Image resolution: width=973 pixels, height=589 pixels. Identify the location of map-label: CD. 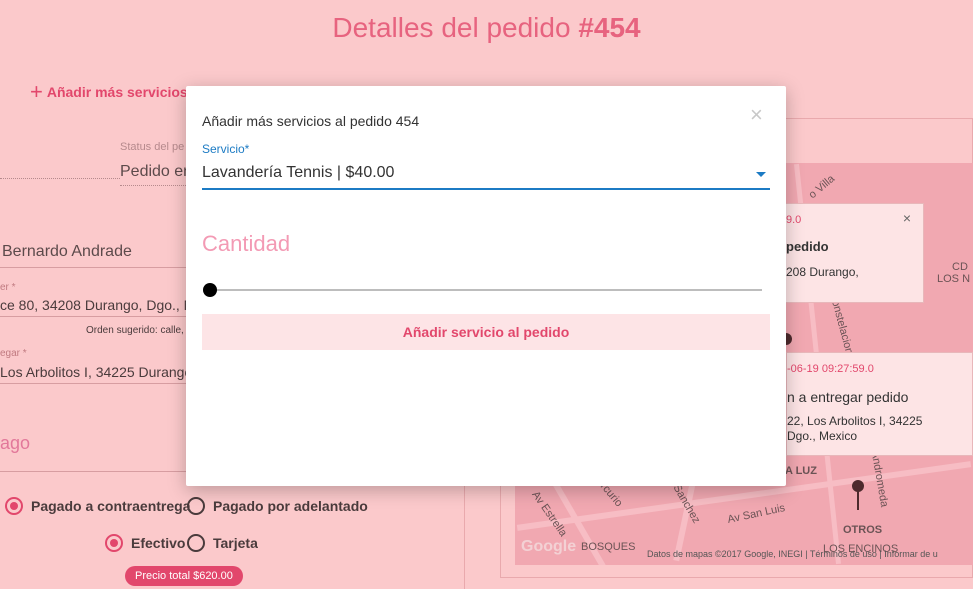
(960, 267).